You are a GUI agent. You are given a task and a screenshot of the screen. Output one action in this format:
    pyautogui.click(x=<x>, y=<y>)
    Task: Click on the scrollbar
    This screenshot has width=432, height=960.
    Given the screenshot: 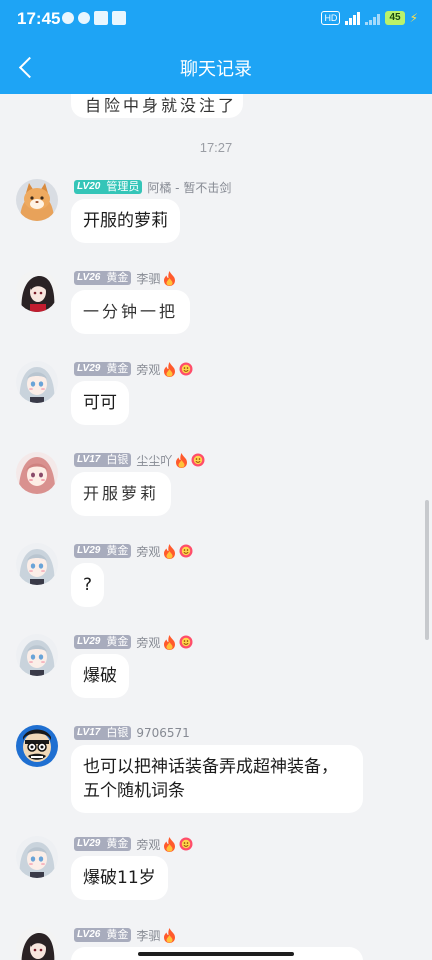 What is the action you would take?
    pyautogui.click(x=427, y=570)
    